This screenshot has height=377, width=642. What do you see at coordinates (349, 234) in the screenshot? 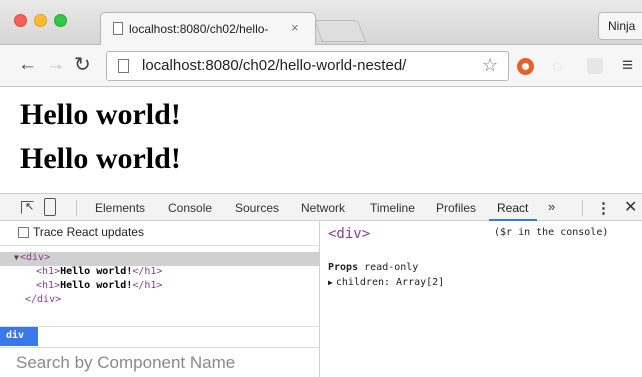
I see `selected-component-name: <div>` at bounding box center [349, 234].